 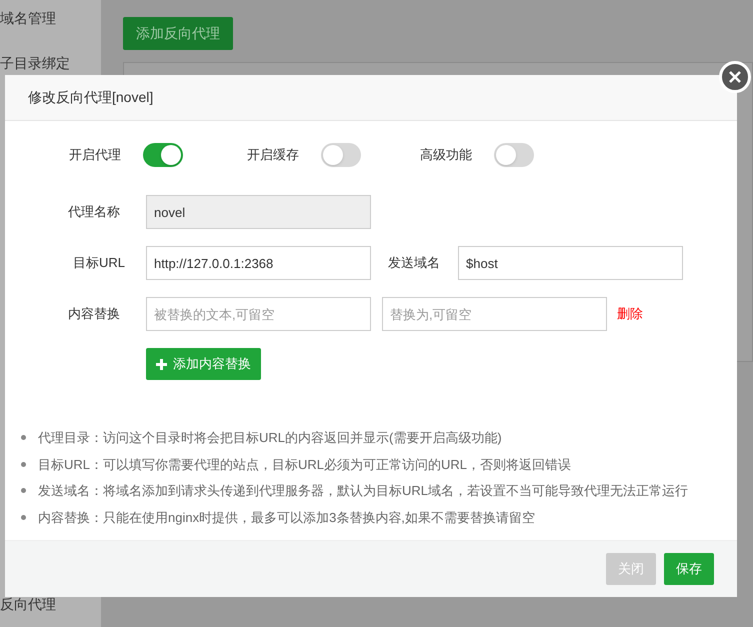 What do you see at coordinates (270, 438) in the screenshot?
I see `note-text: 代理目录：访问这个目录时将会把目标URL的内容返回并显示(需要开启高级功能)` at bounding box center [270, 438].